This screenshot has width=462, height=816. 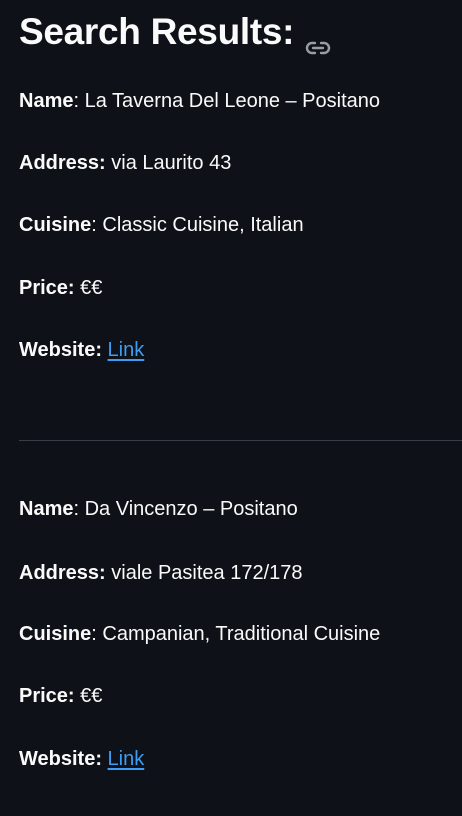 What do you see at coordinates (241, 634) in the screenshot?
I see `restaurant-cuisine: Campanian, Traditional Cuisine` at bounding box center [241, 634].